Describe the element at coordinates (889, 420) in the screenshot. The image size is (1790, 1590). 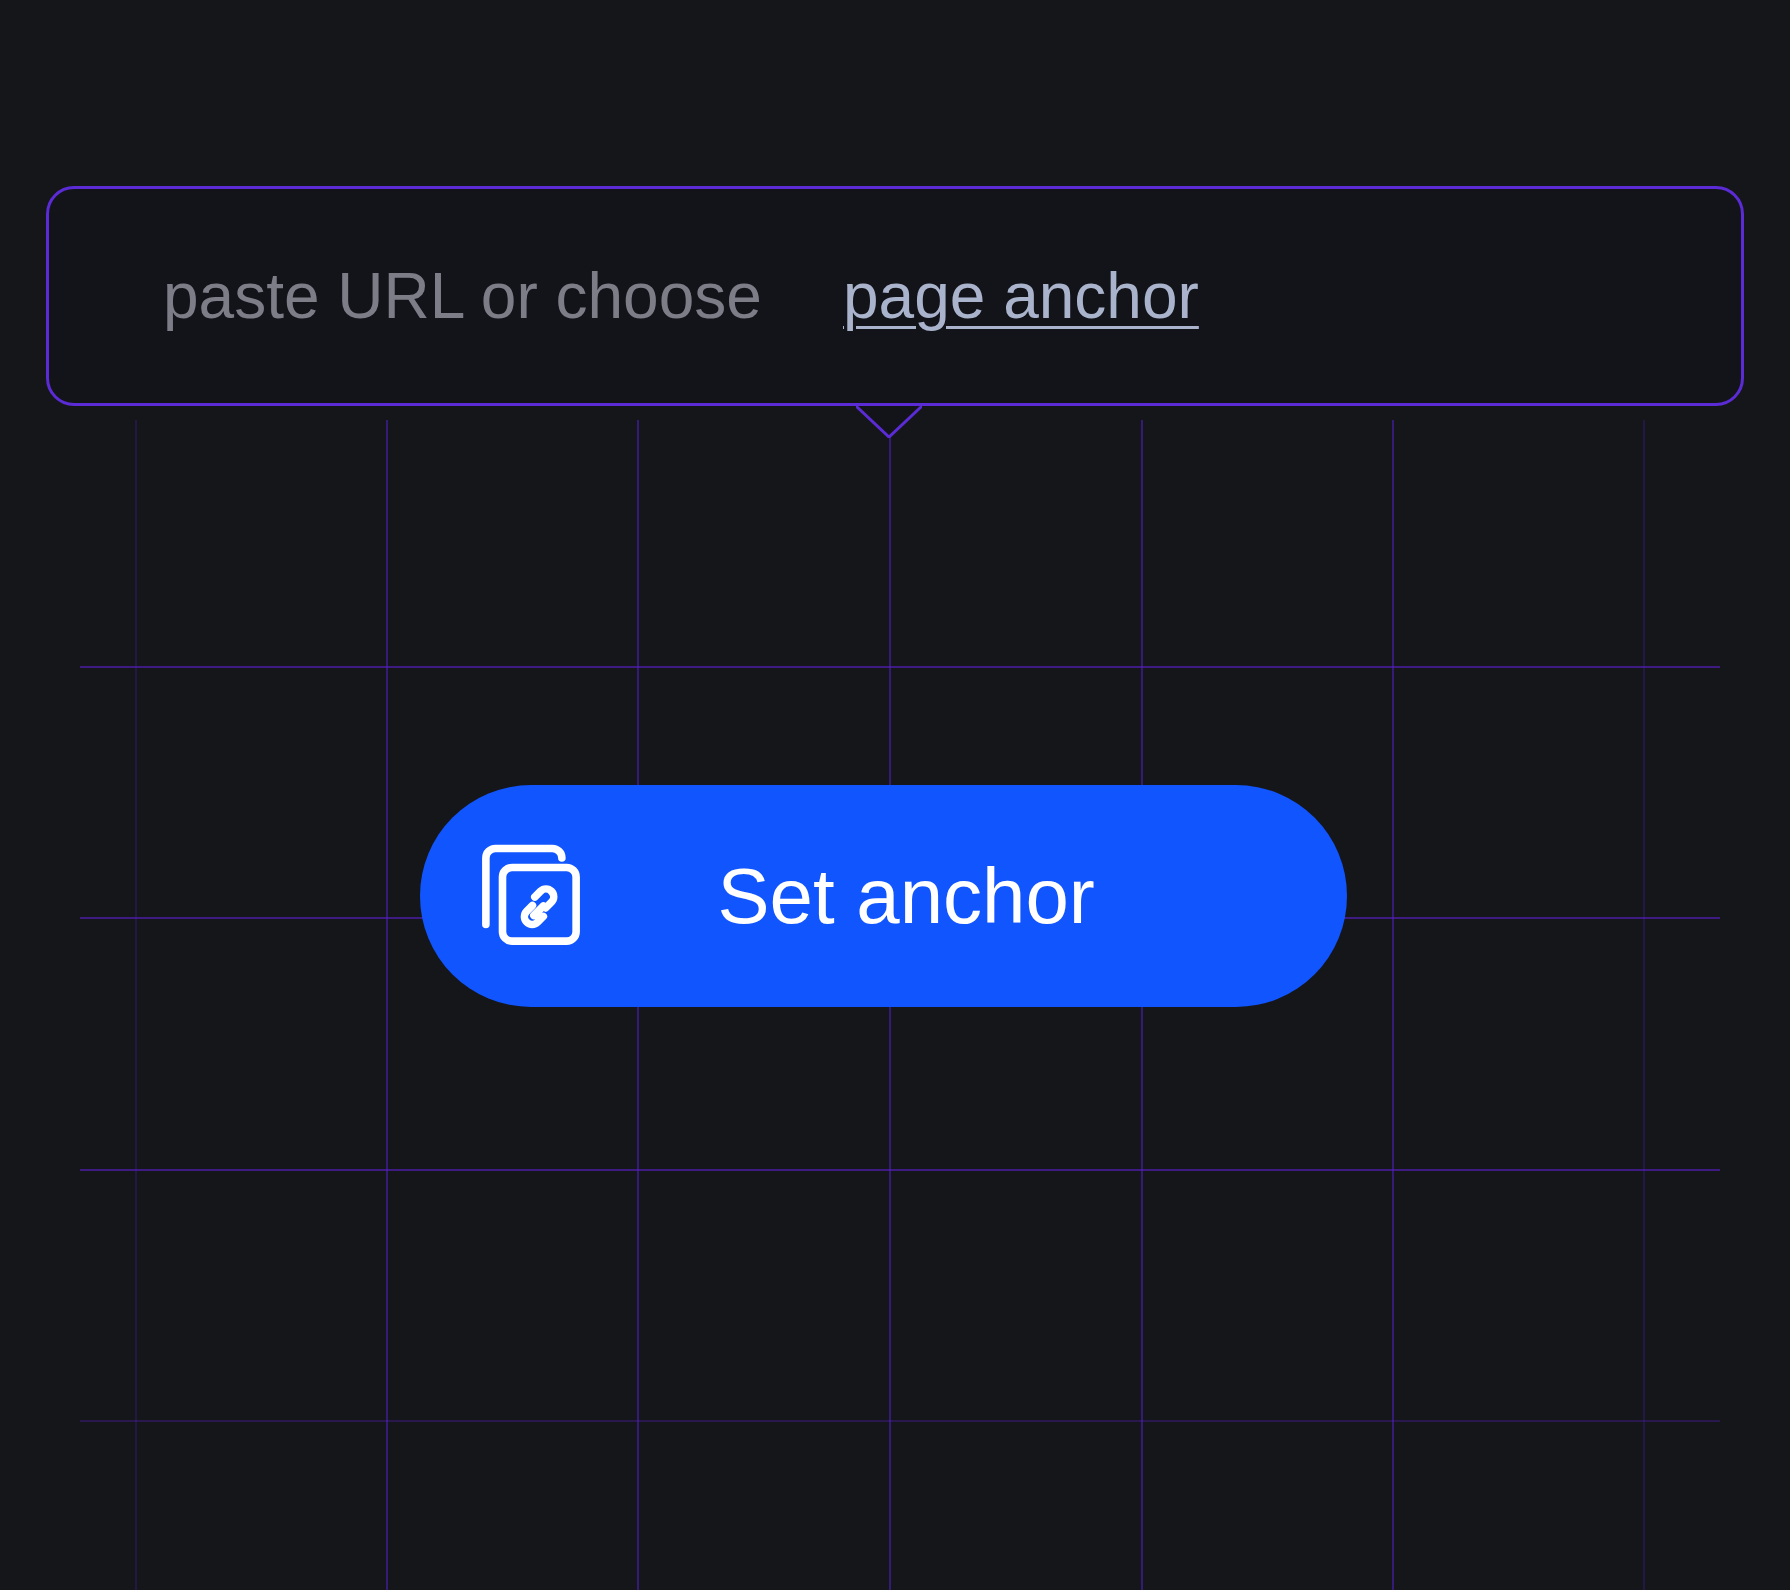
I see `pointer-notch` at that location.